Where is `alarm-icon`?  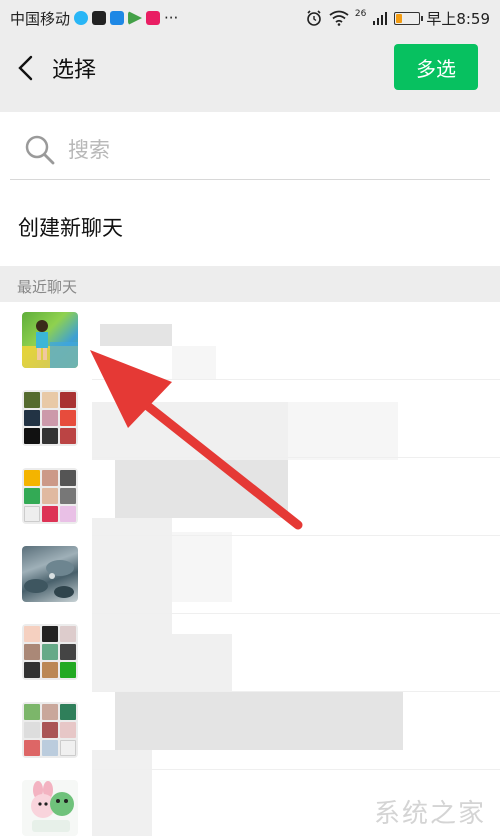 alarm-icon is located at coordinates (314, 18).